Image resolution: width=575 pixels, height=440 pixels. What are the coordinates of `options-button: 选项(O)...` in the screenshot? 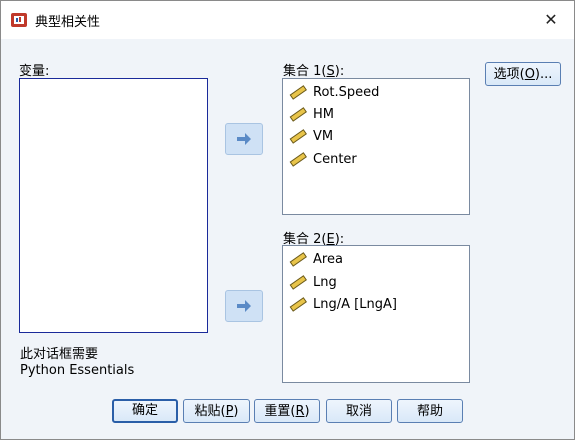 It's located at (523, 74).